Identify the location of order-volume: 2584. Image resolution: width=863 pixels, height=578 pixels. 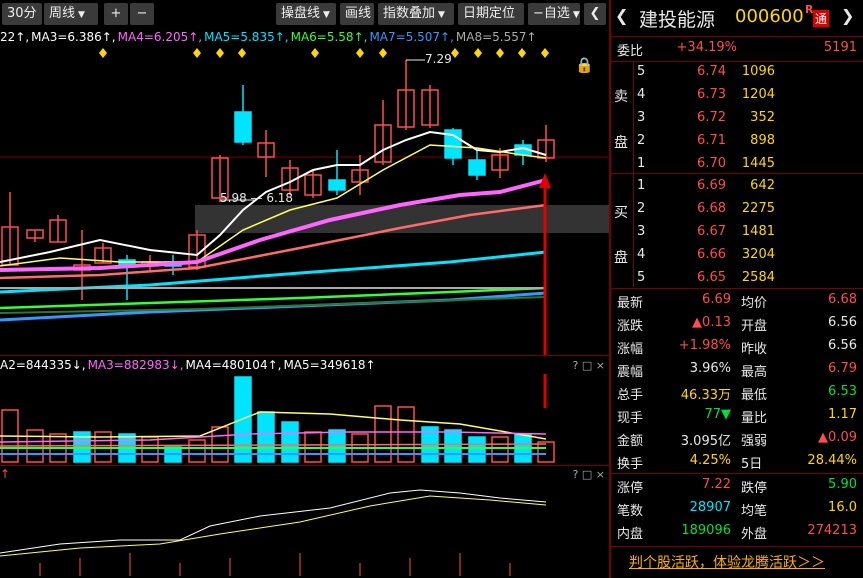
(758, 277).